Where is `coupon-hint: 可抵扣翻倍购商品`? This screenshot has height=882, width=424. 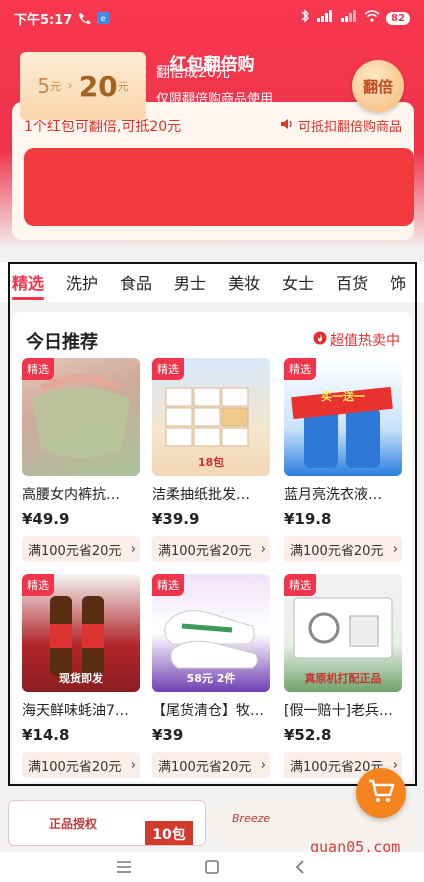 coupon-hint: 可抵扣翻倍购商品 is located at coordinates (341, 125).